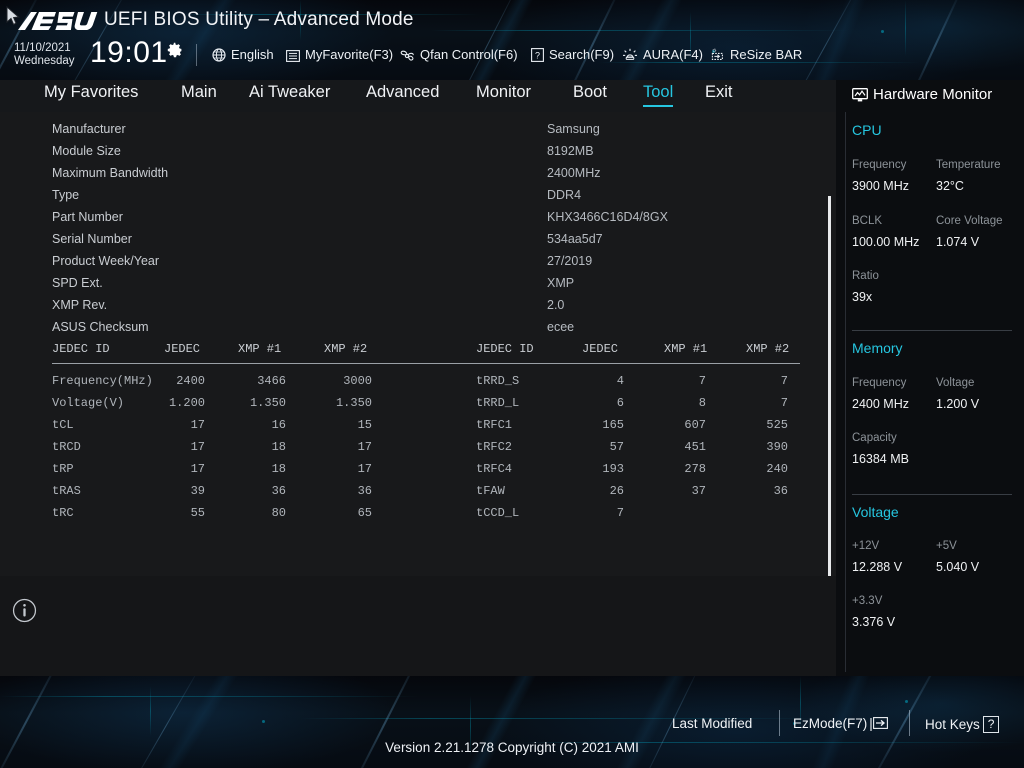 The height and width of the screenshot is (768, 1024). I want to click on timing-row-xmp1: 37, so click(698, 491).